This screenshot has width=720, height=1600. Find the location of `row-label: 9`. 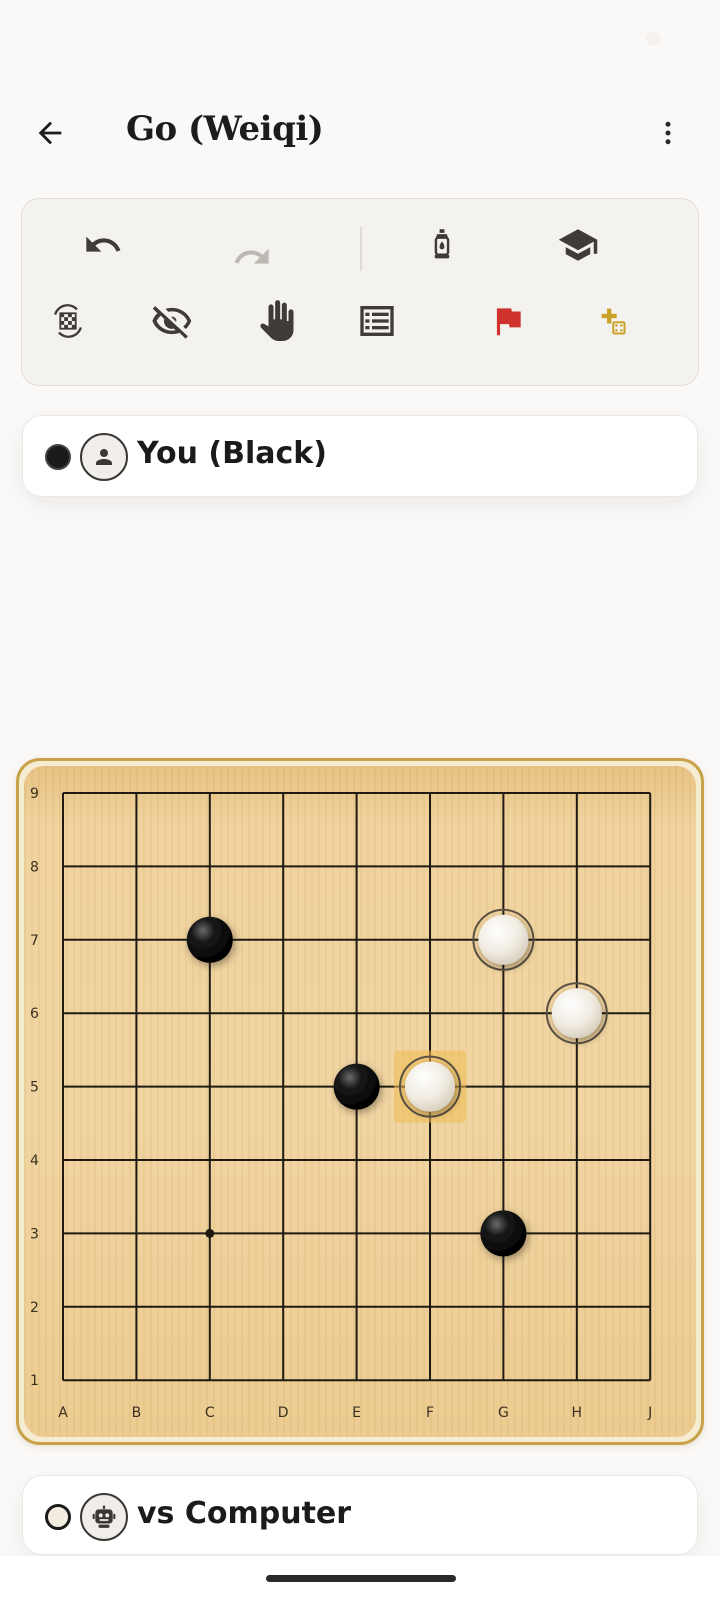

row-label: 9 is located at coordinates (34, 794).